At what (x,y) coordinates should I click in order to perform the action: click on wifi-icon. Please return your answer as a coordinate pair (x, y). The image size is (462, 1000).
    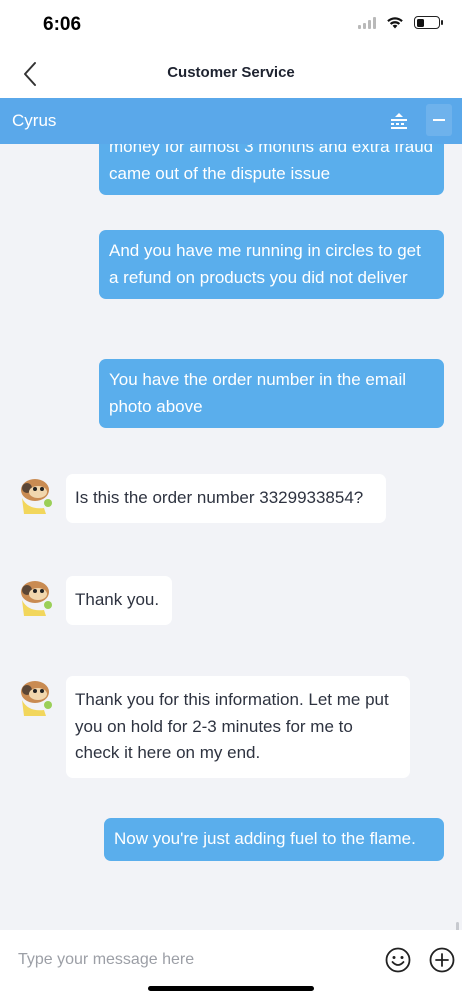
    Looking at the image, I should click on (395, 23).